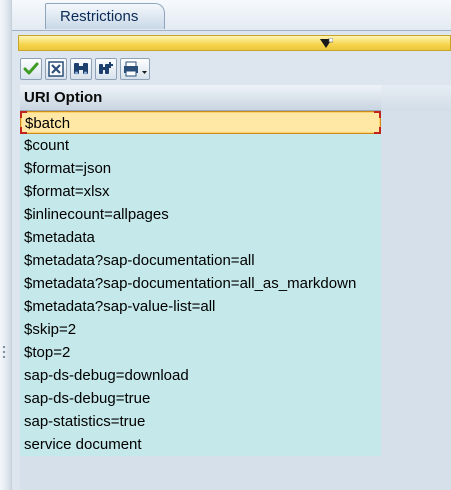 The height and width of the screenshot is (490, 451). Describe the element at coordinates (200, 168) in the screenshot. I see `table-row: $format=json` at that location.